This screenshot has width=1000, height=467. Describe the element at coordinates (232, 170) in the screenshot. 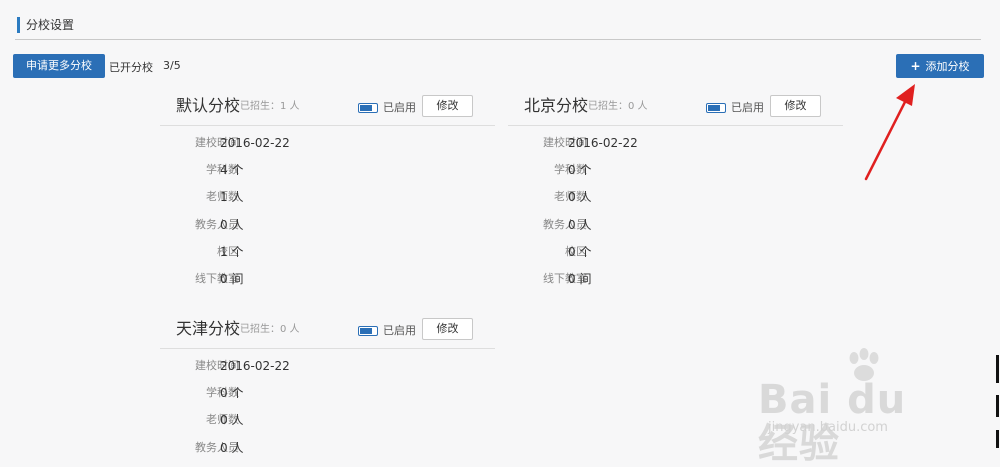

I see `row-value: 4 个` at that location.